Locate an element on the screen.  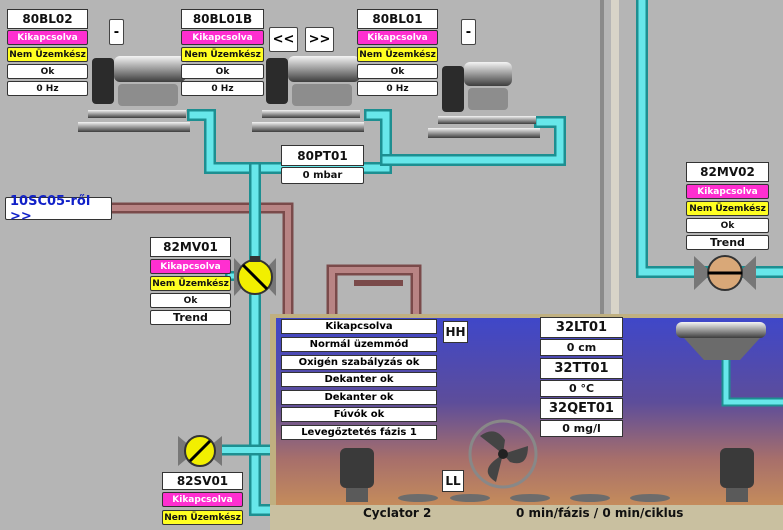
blower-80bl01b-ready: Nem Üzemkész is located at coordinates (222, 54).